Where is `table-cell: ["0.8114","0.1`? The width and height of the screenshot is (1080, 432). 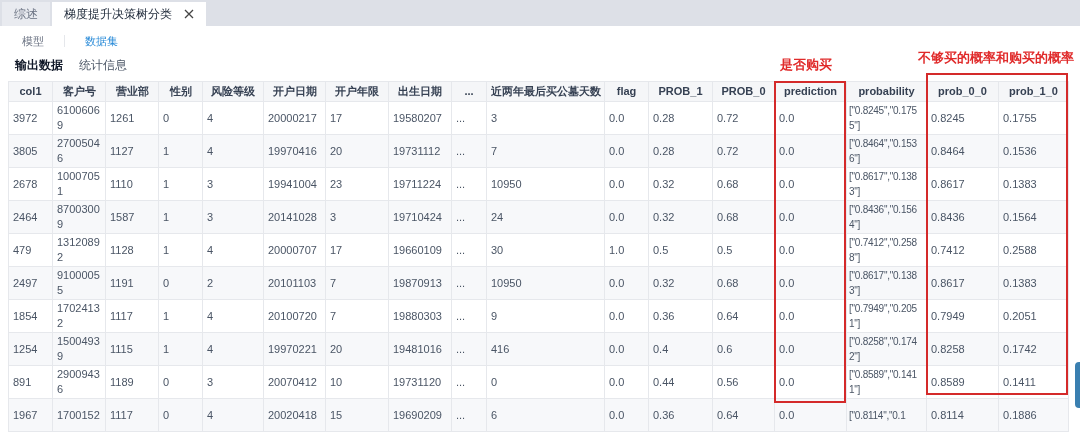
table-cell: ["0.8114","0.1 is located at coordinates (877, 415).